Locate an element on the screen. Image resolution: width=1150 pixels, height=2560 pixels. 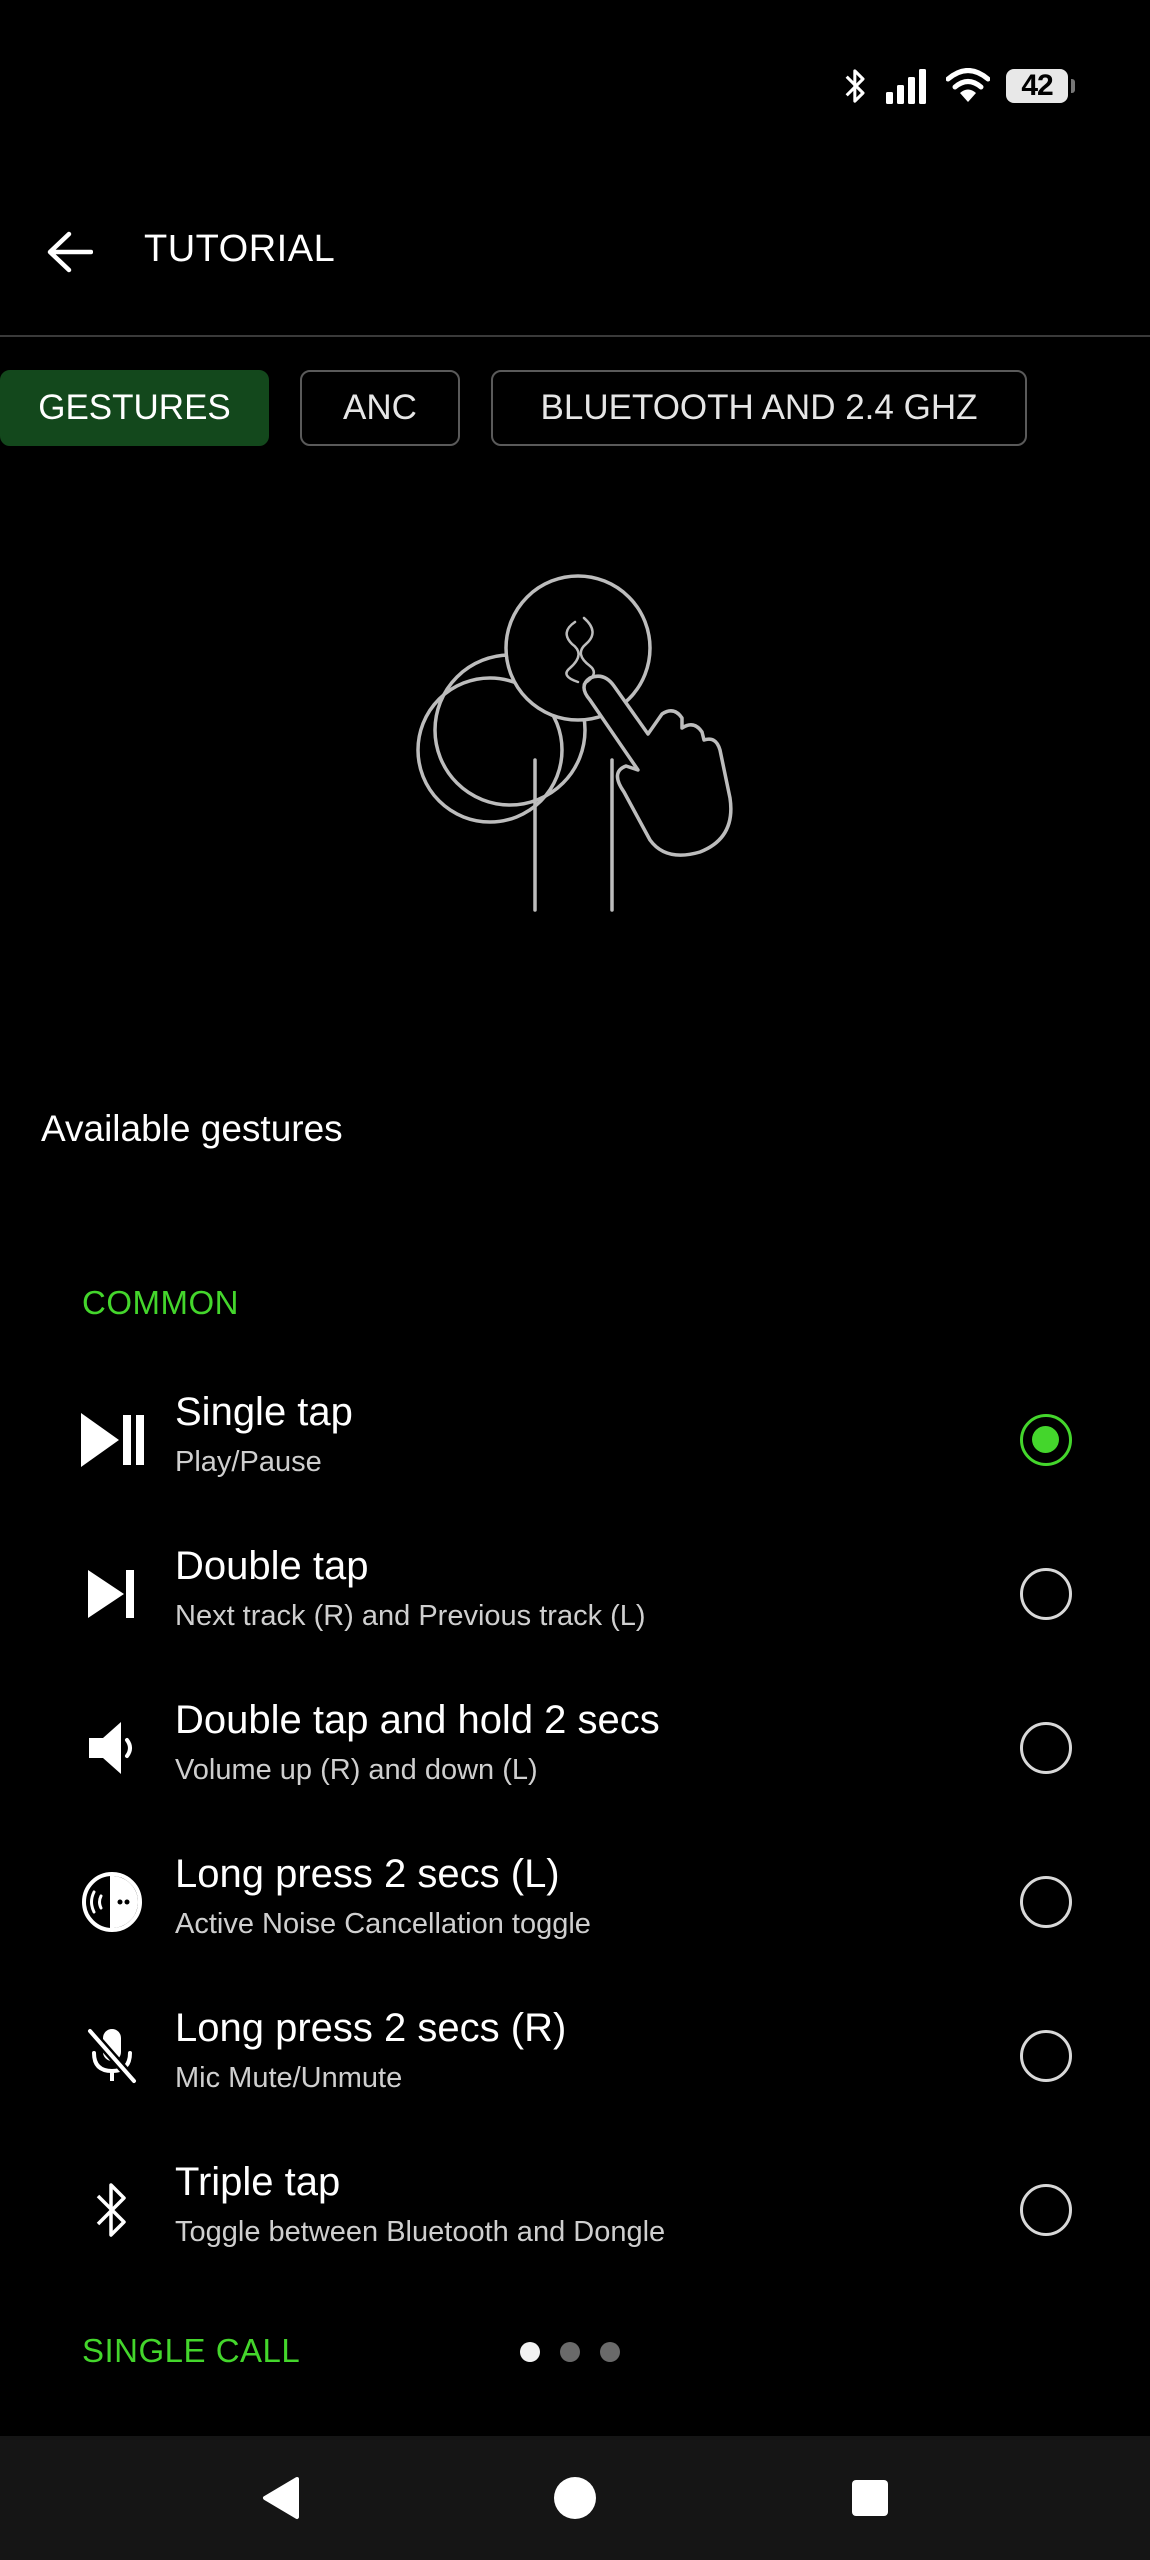
home-circle-icon is located at coordinates (575, 2498).